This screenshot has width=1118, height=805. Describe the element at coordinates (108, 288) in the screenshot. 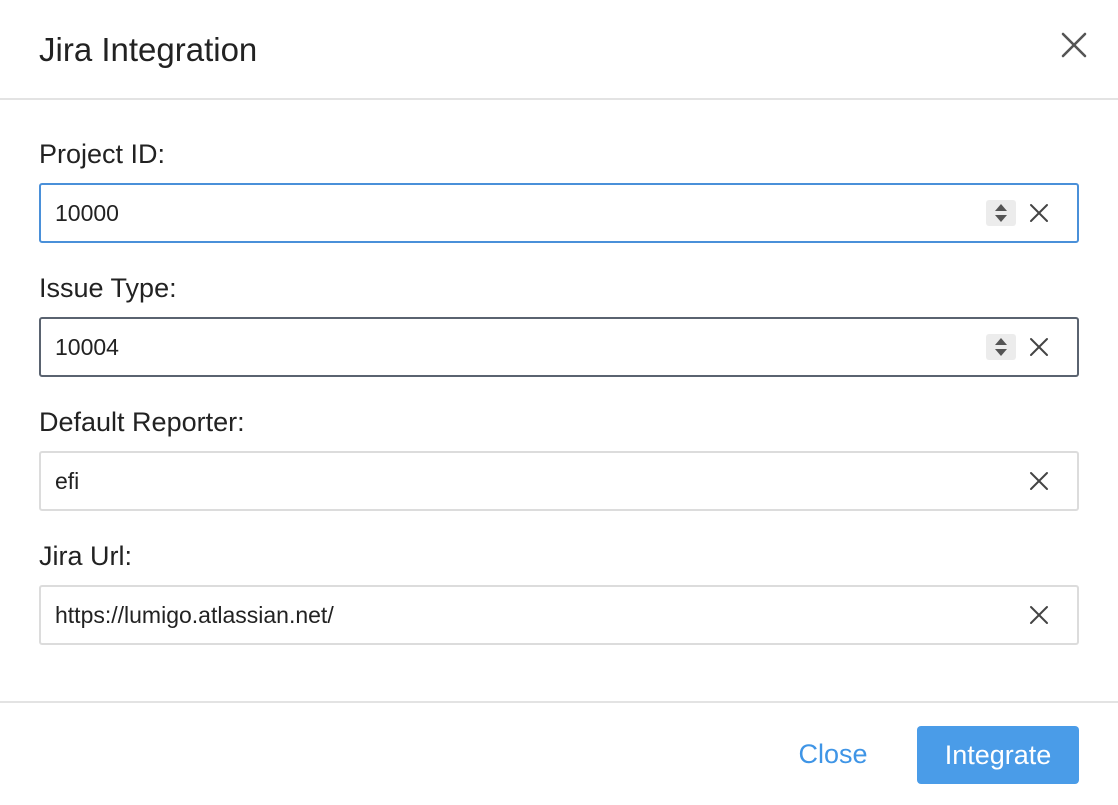

I see `issue-type-label: Issue Type:` at that location.